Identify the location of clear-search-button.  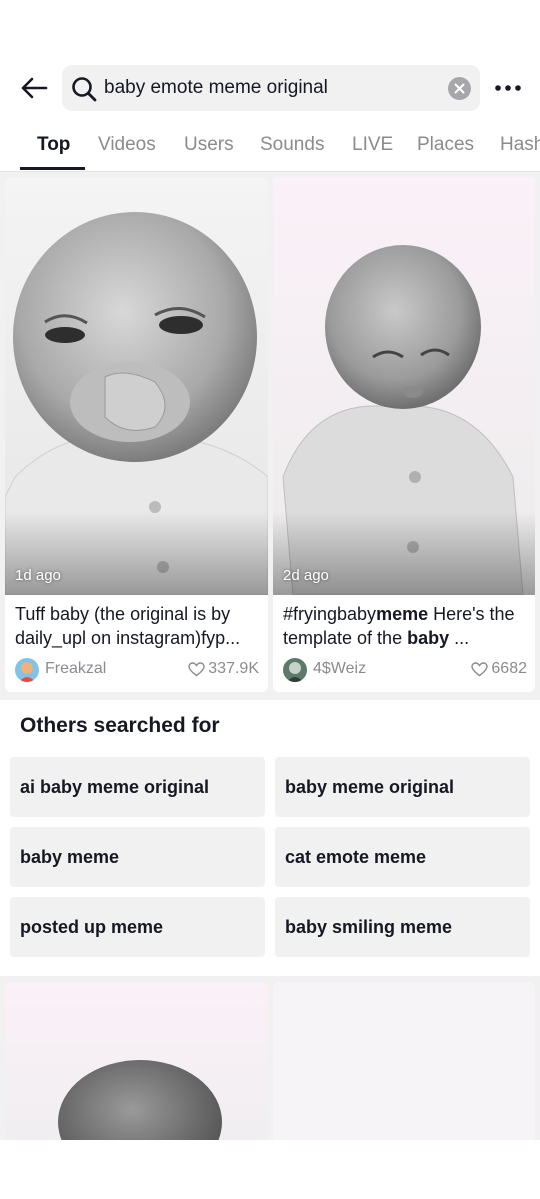
(459, 88).